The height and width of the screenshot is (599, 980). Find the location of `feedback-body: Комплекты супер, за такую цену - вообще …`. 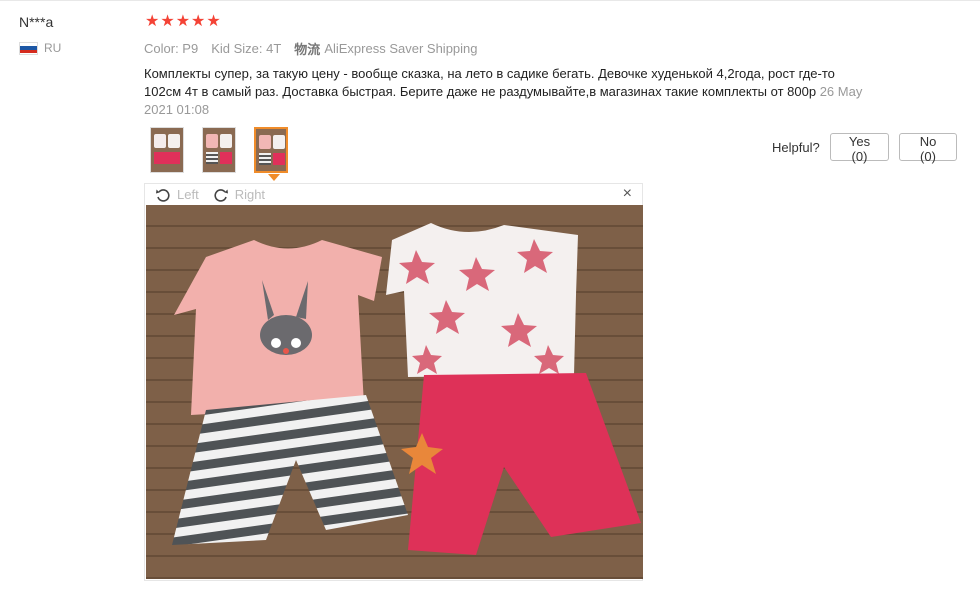

feedback-body: Комплекты супер, за такую цену - вообще … is located at coordinates (489, 82).